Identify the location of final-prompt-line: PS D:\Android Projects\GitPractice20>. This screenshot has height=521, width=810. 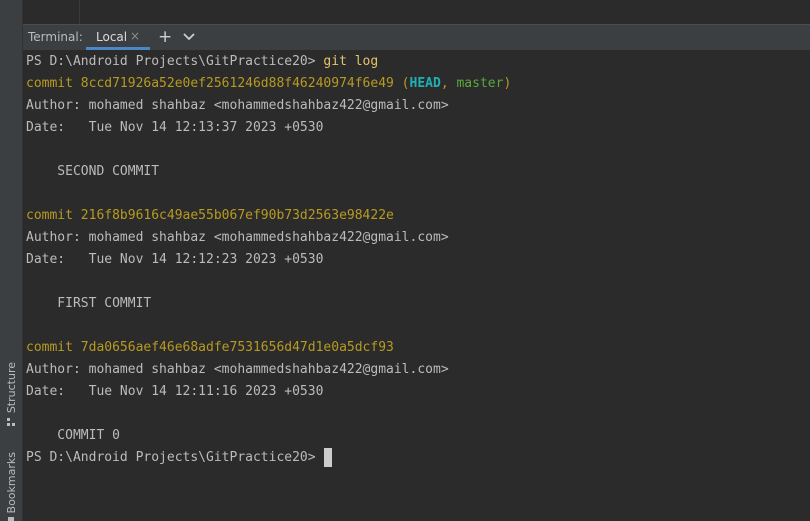
(179, 458).